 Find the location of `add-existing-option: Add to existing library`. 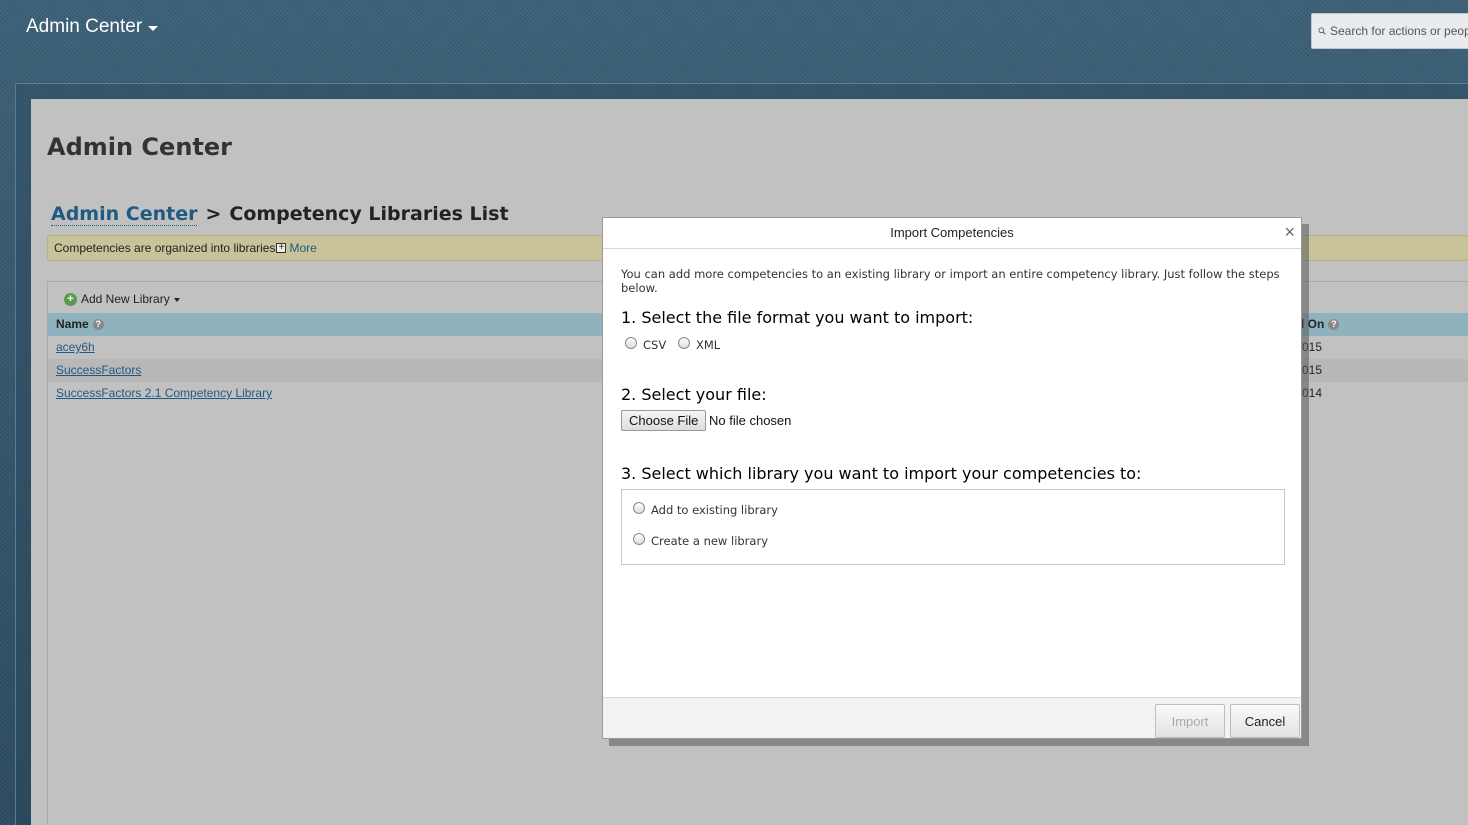

add-existing-option: Add to existing library is located at coordinates (705, 509).